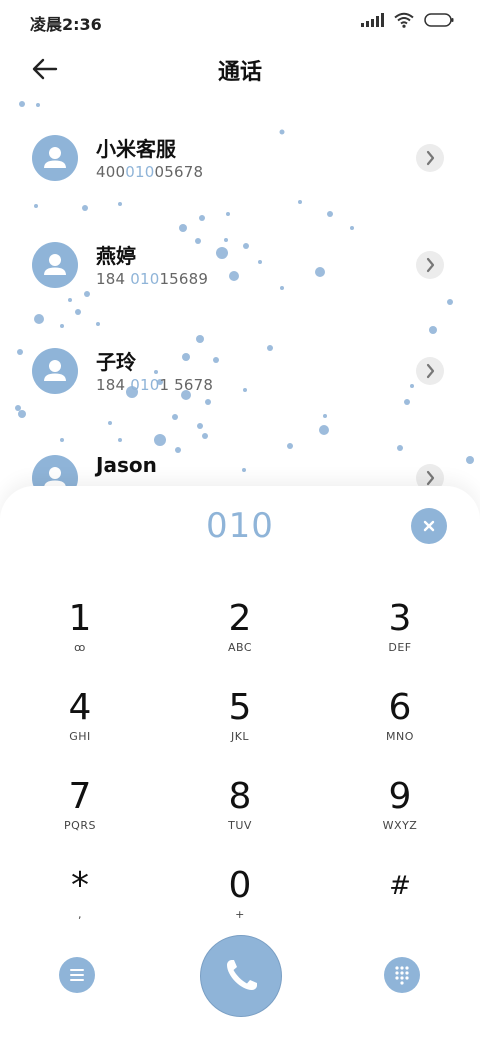 Image resolution: width=480 pixels, height=1040 pixels. Describe the element at coordinates (152, 279) in the screenshot. I see `contact-number: 184 01015689` at that location.